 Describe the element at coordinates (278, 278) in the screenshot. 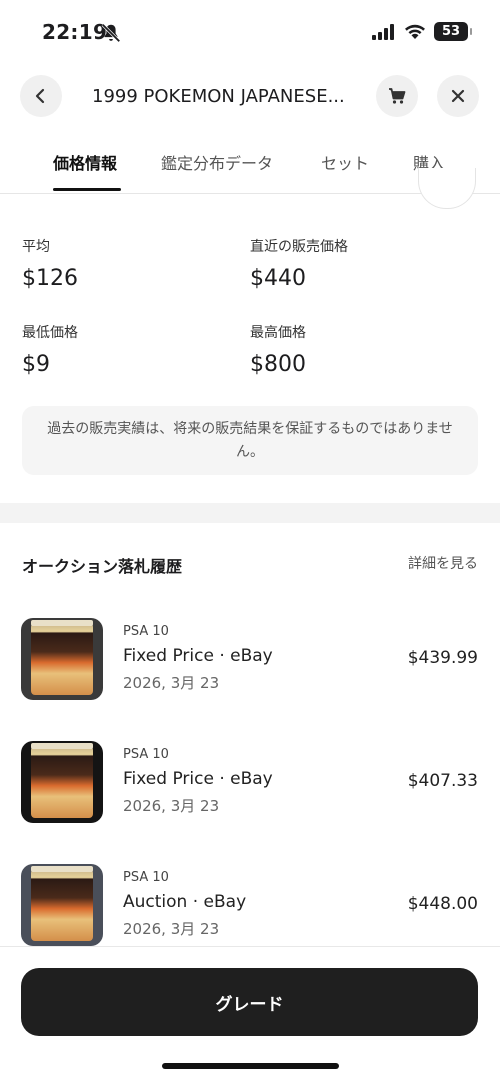

I see `recent-sale-value: $440` at that location.